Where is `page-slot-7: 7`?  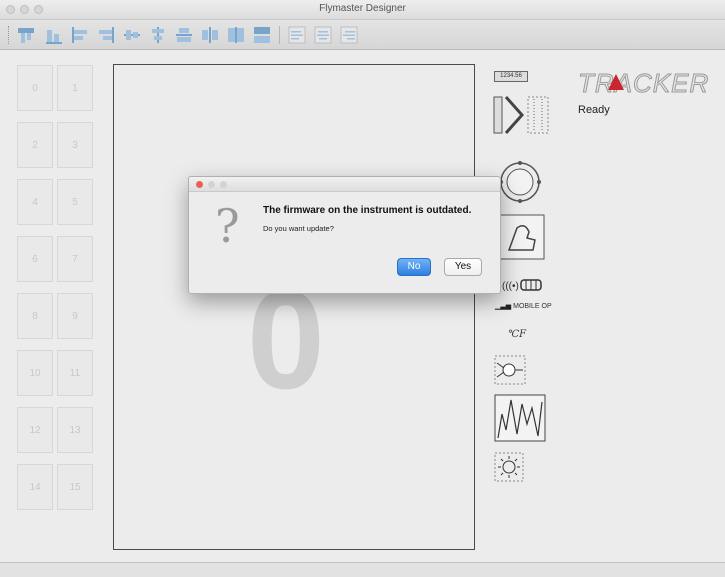 page-slot-7: 7 is located at coordinates (75, 259).